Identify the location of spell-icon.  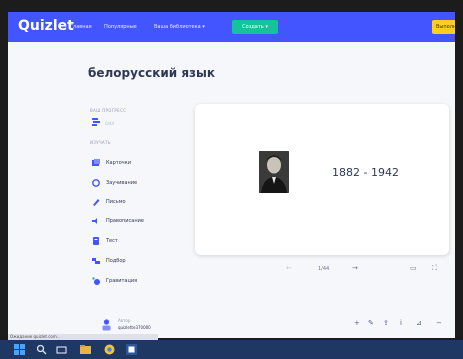
(94, 221).